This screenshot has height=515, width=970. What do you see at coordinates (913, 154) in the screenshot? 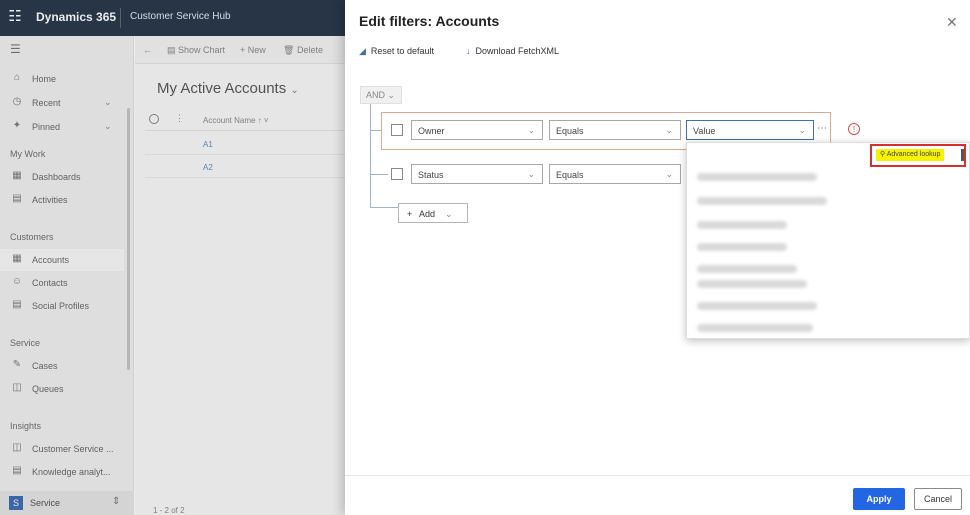
I see `advanced-lookup-label: Advanced lookup` at bounding box center [913, 154].